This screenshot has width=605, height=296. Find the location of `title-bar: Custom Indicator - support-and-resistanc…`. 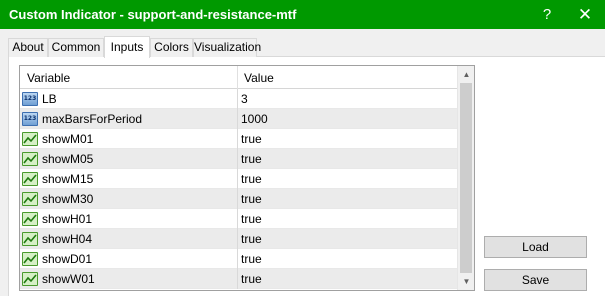

title-bar: Custom Indicator - support-and-resistanc… is located at coordinates (302, 14).